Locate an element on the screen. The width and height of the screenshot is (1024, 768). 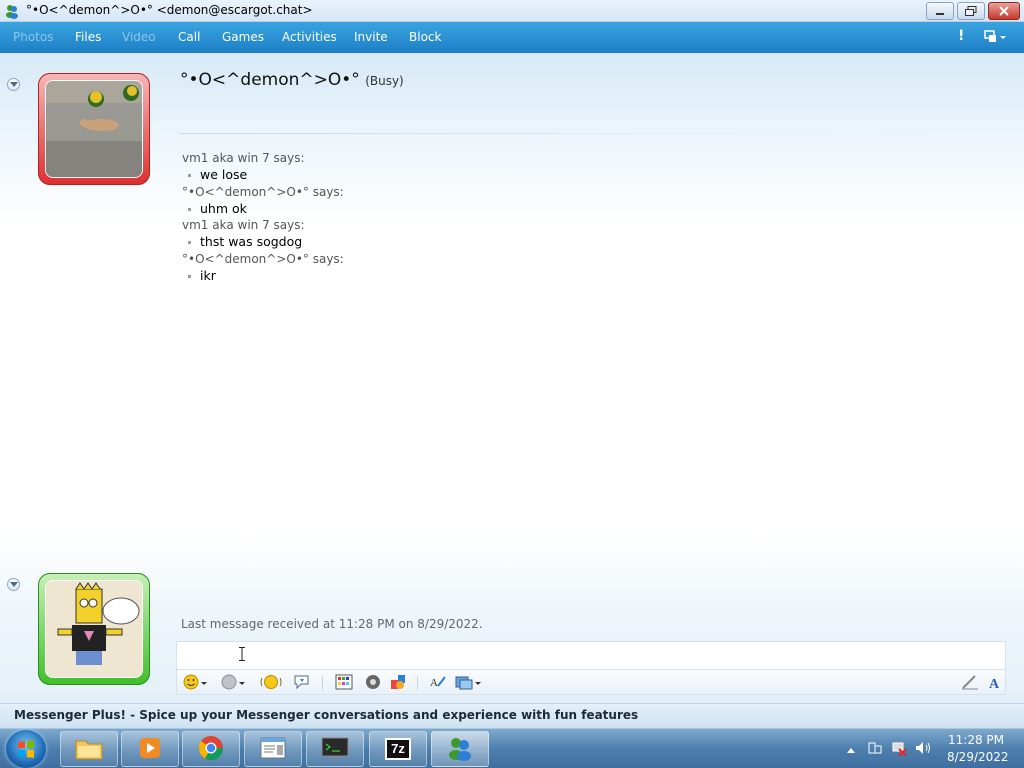
handwriting-button: A is located at coordinates (438, 683).